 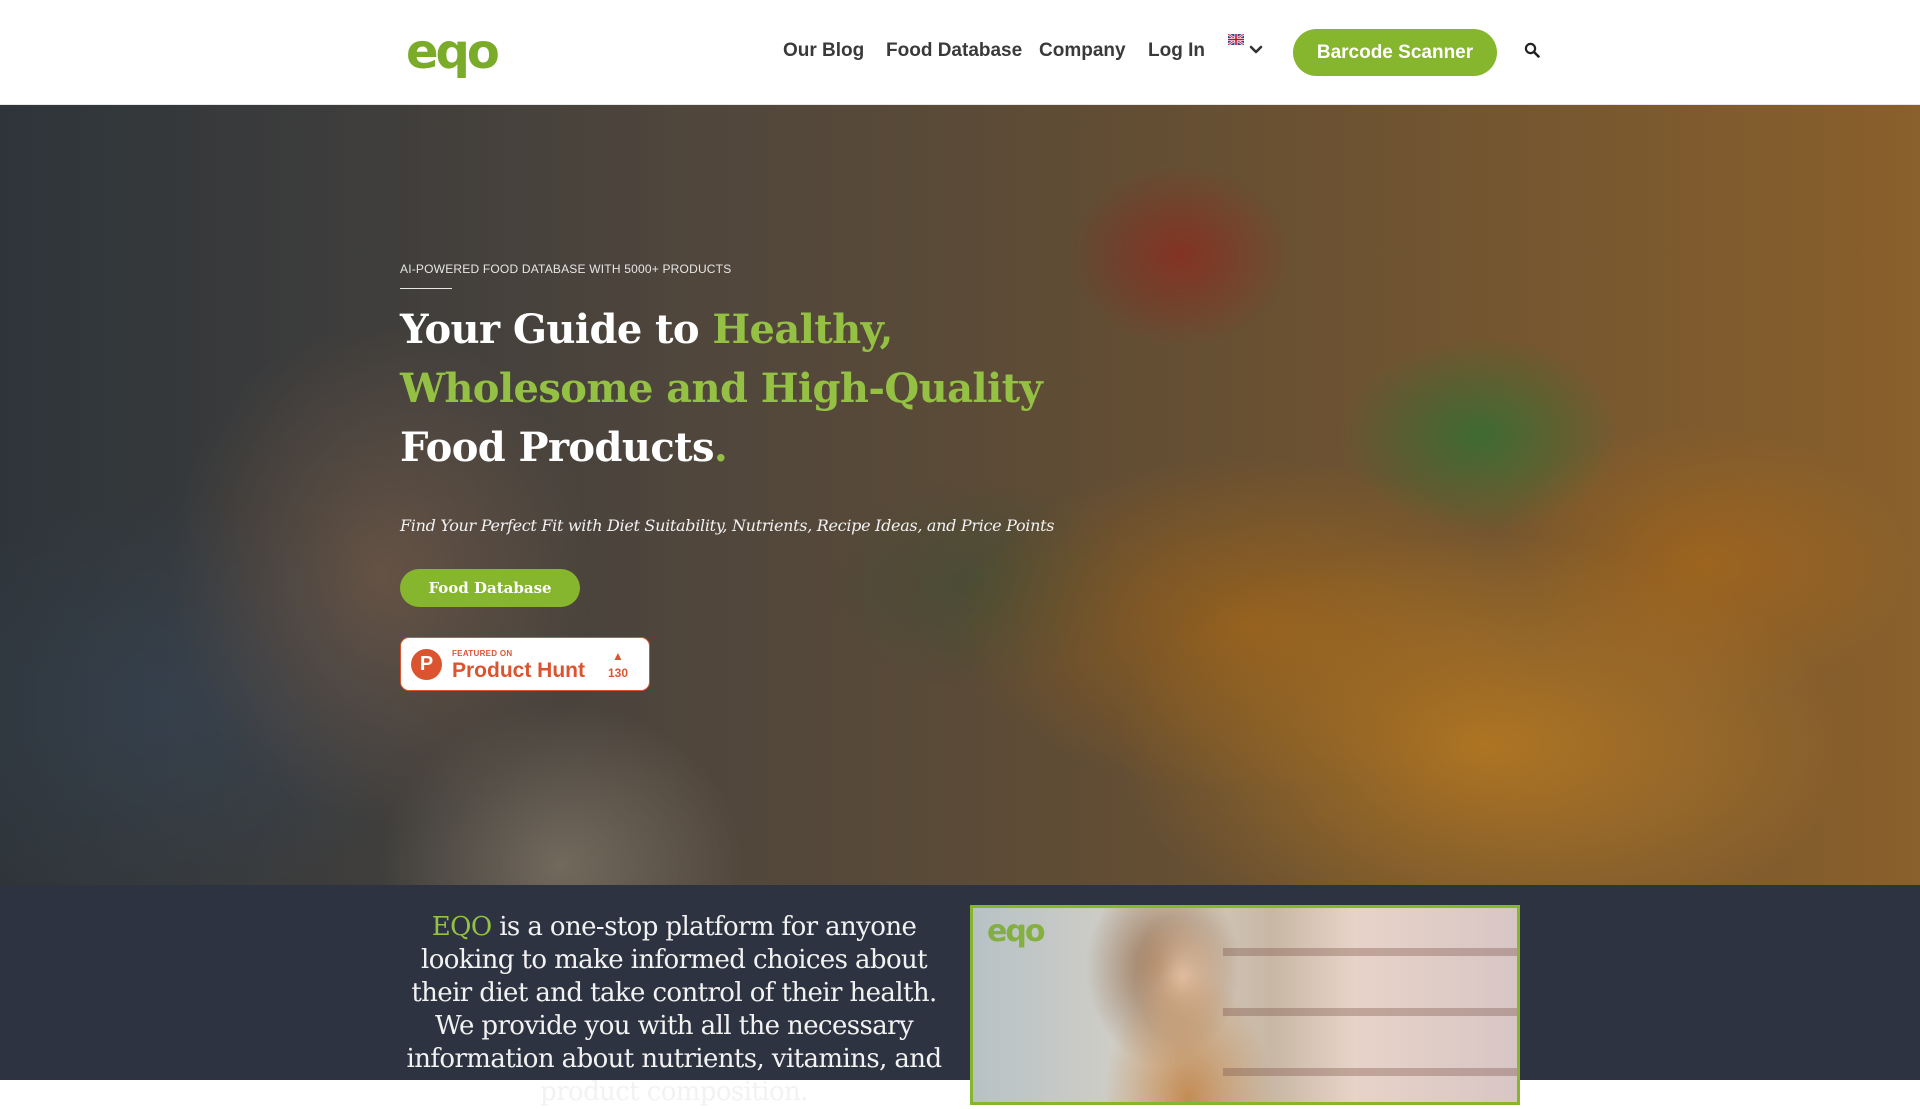 I want to click on nav-company: Company, so click(x=1082, y=51).